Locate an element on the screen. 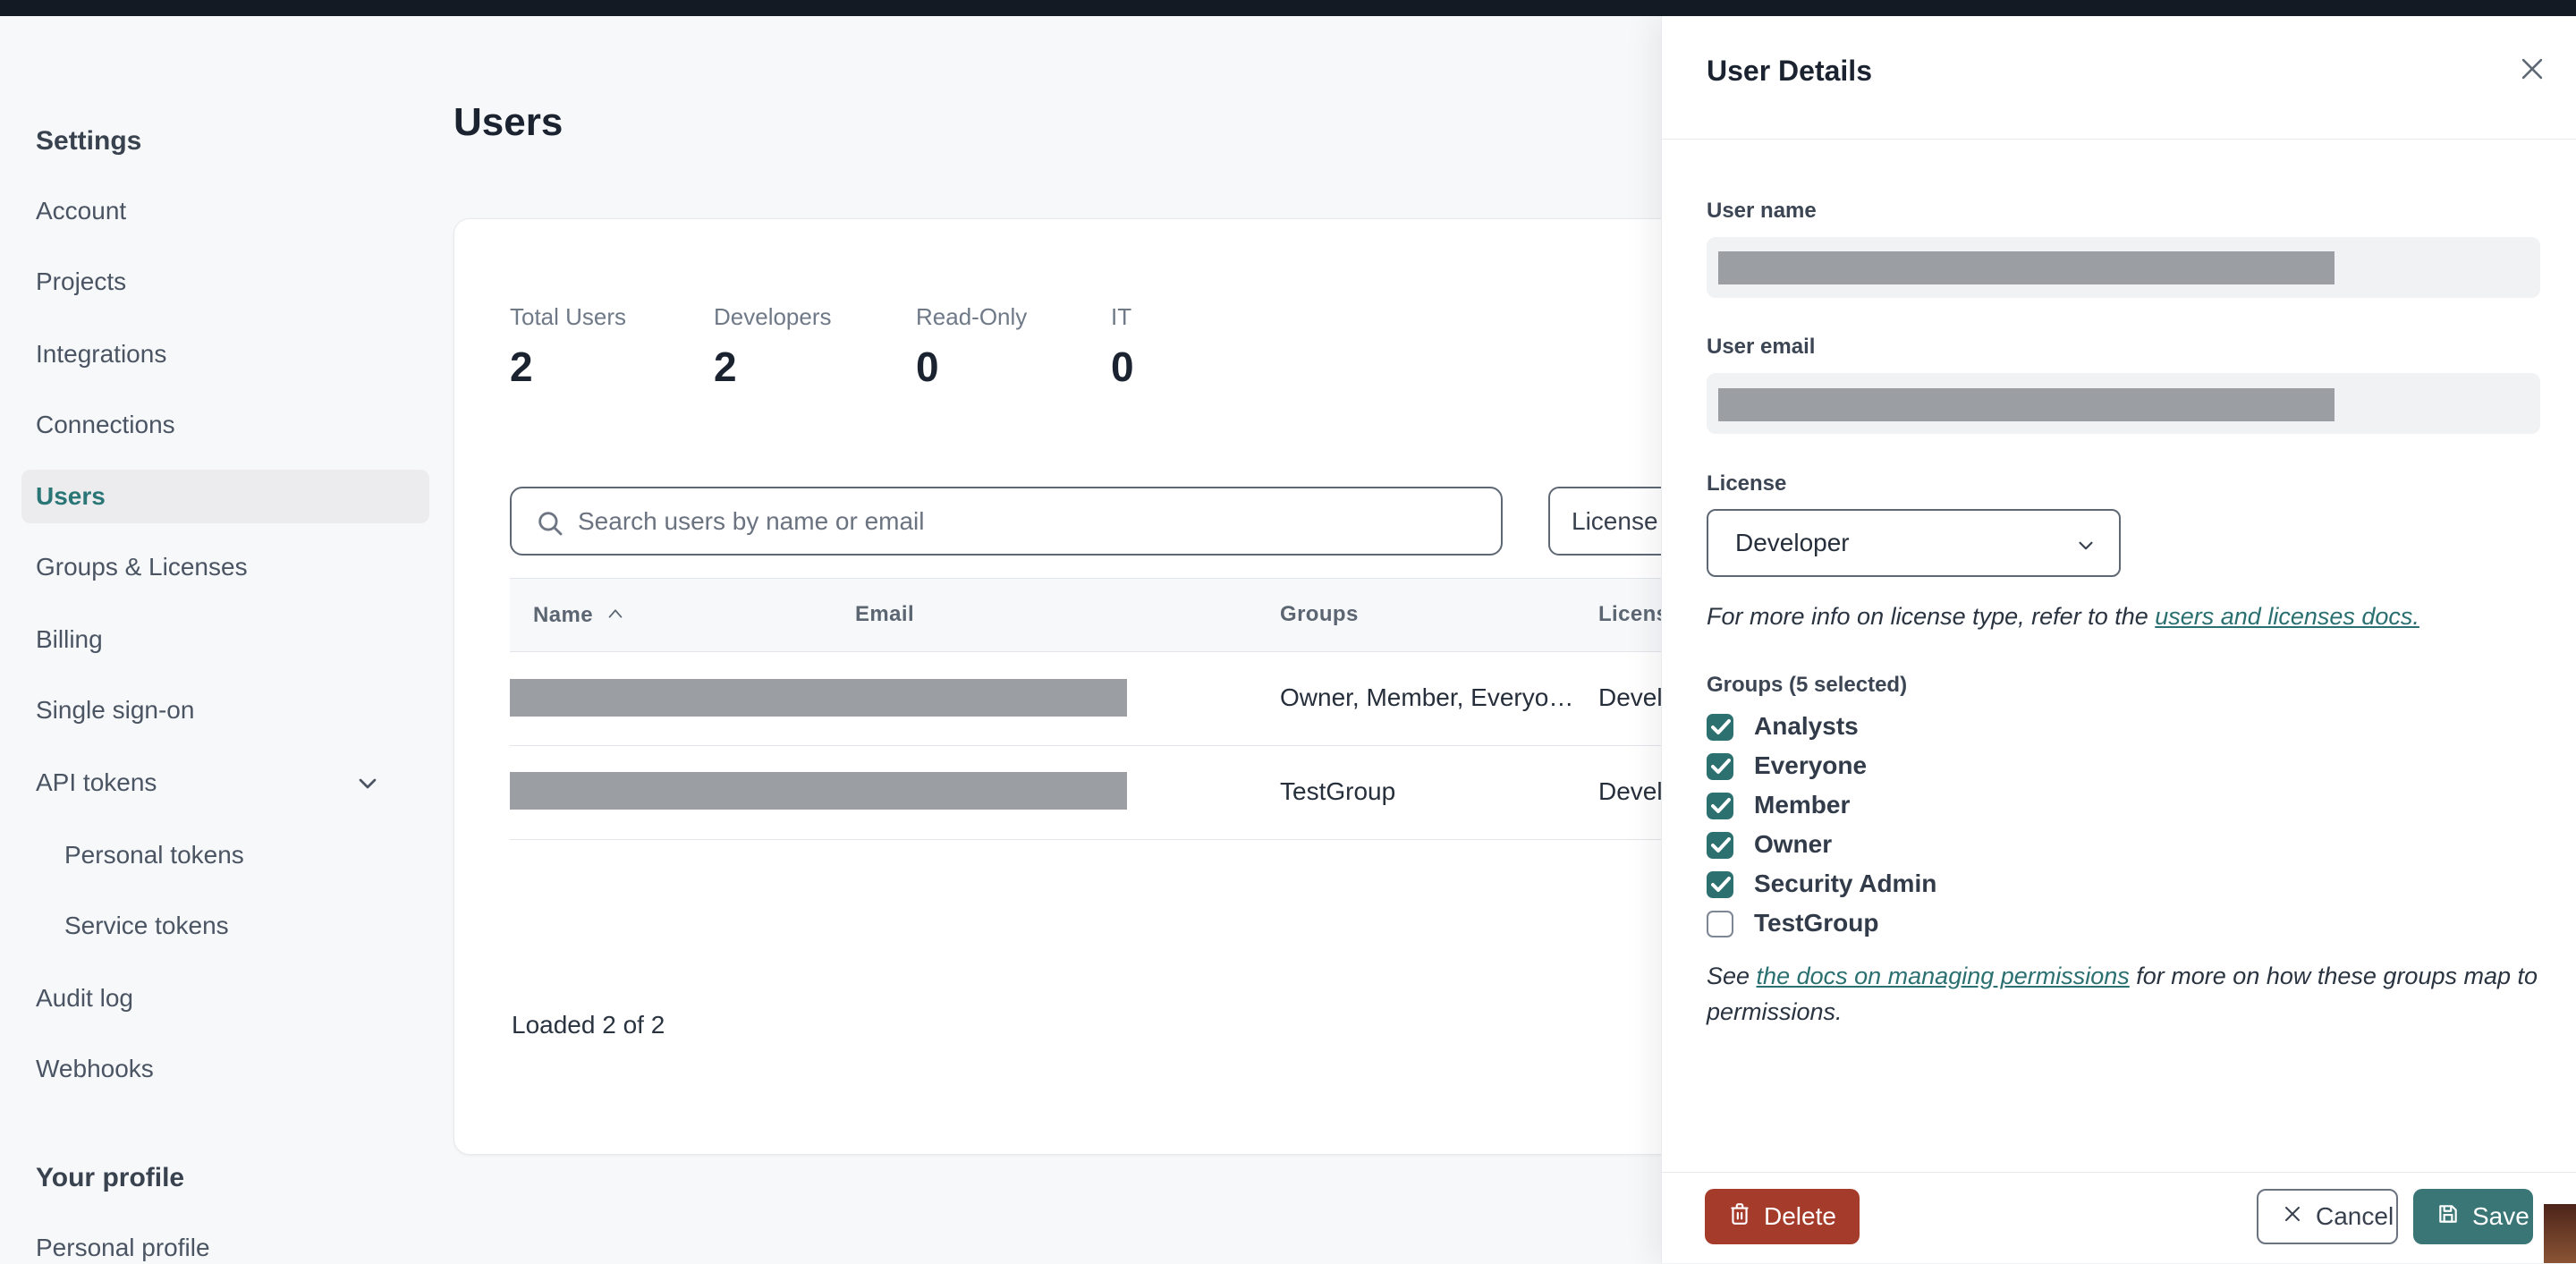 Image resolution: width=2576 pixels, height=1264 pixels. sidebar-item-connections: Connections is located at coordinates (105, 425).